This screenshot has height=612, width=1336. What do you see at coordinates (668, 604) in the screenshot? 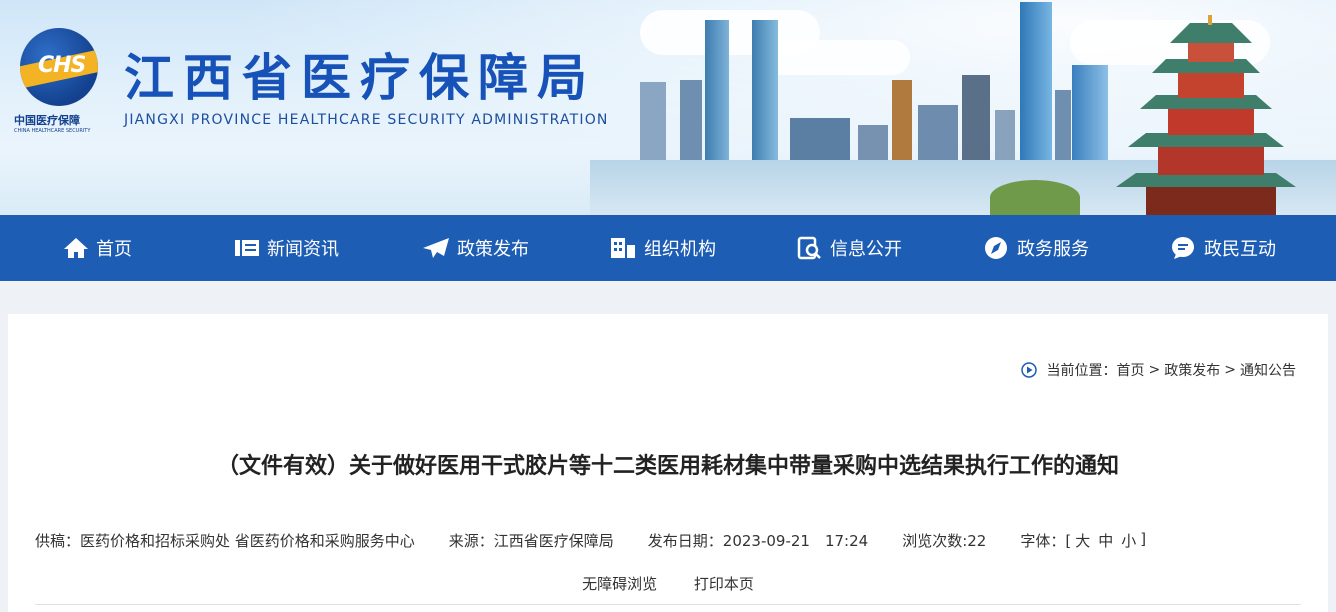
I see `divider` at bounding box center [668, 604].